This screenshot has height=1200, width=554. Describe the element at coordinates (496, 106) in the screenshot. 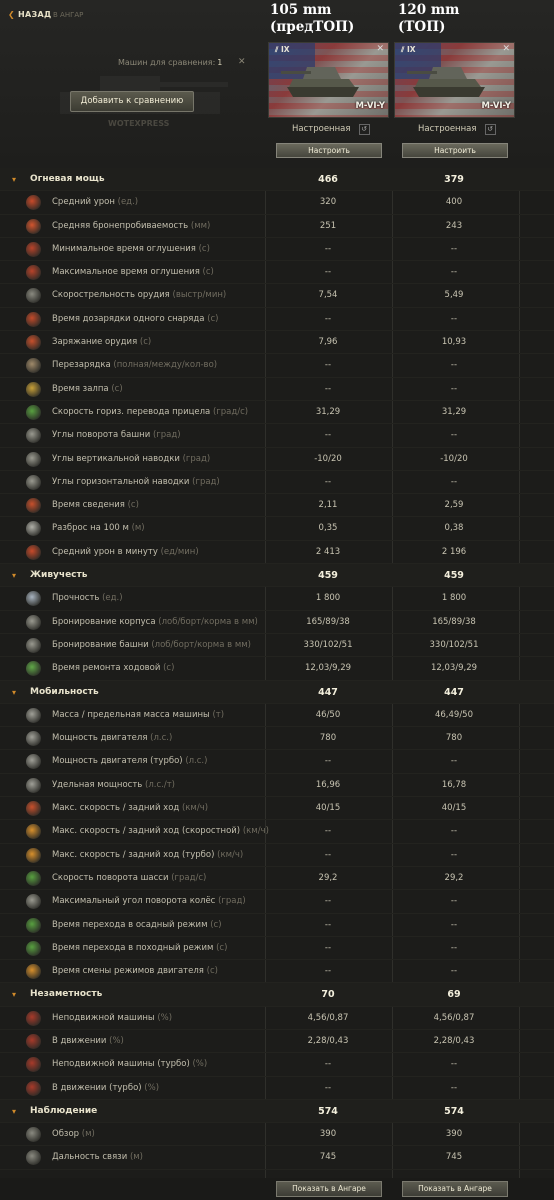

I see `tank-name: M-VI-Y` at that location.